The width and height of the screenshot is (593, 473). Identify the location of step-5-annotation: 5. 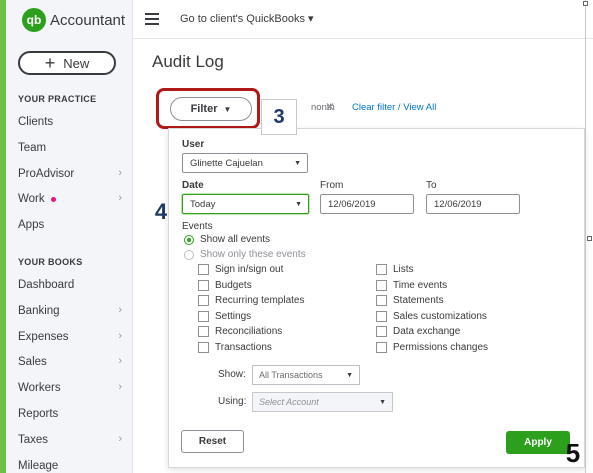
(573, 452).